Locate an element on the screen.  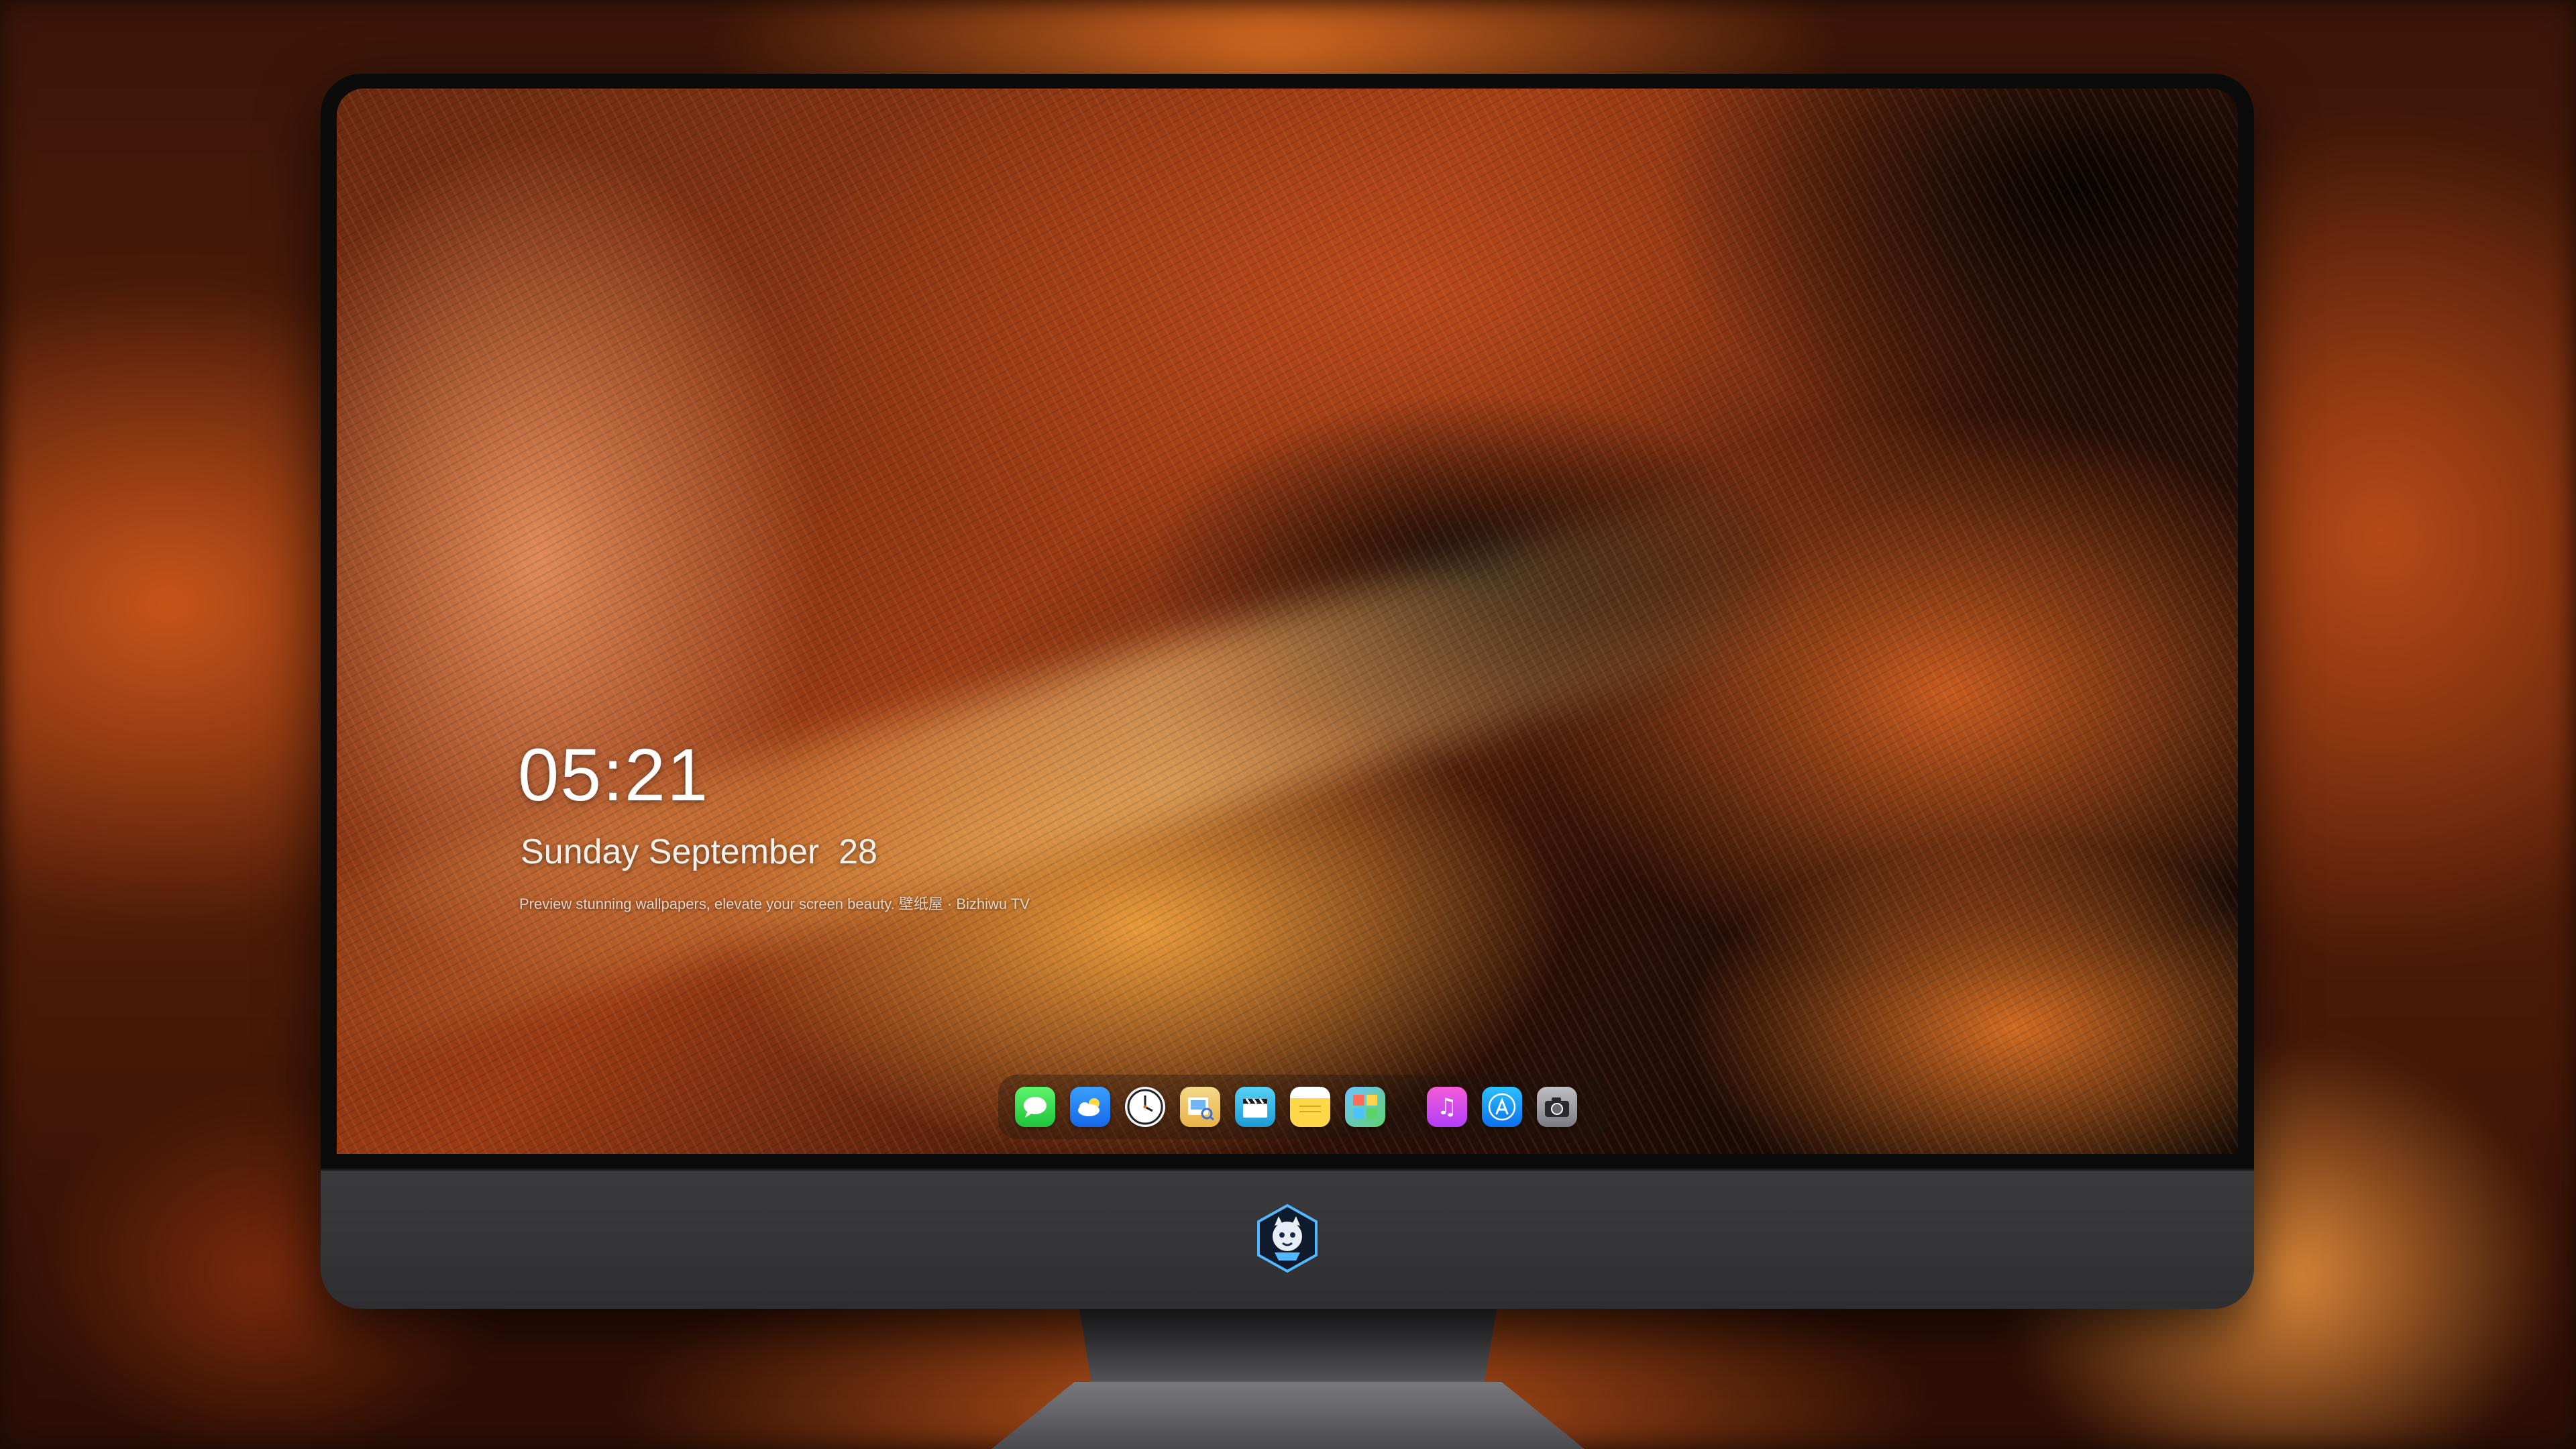
clapperboard-icon is located at coordinates (1255, 1107).